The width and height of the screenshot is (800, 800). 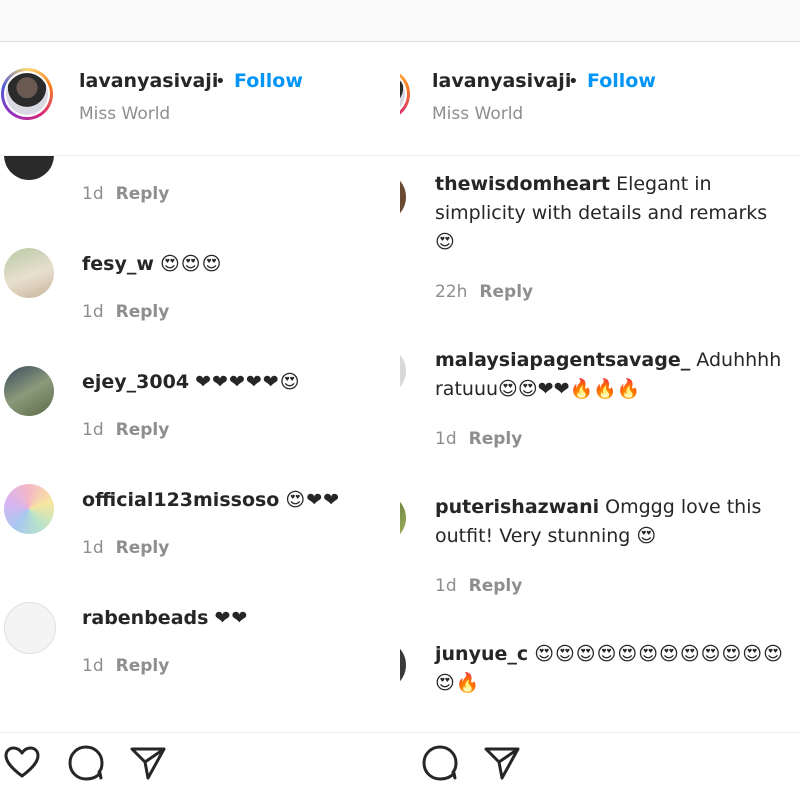 I want to click on comment-username: ejey_3004, so click(x=135, y=382).